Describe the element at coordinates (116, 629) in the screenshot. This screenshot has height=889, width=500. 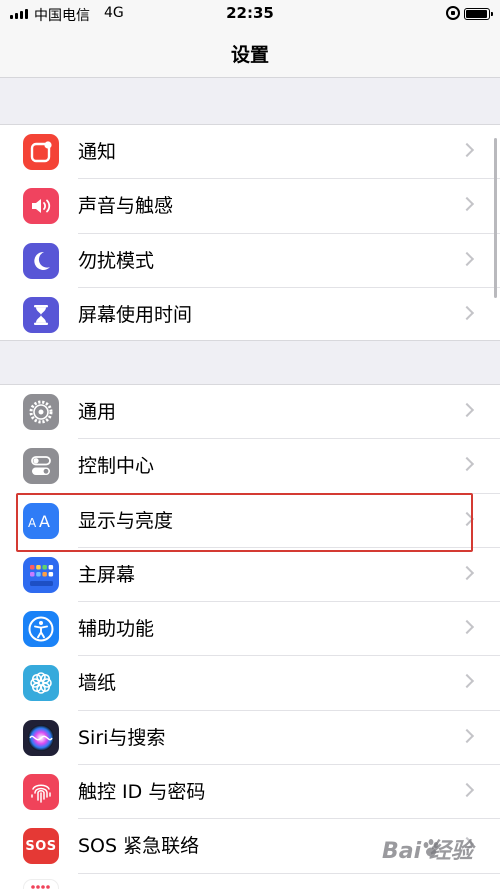
I see `settings-row-label: 辅助功能` at that location.